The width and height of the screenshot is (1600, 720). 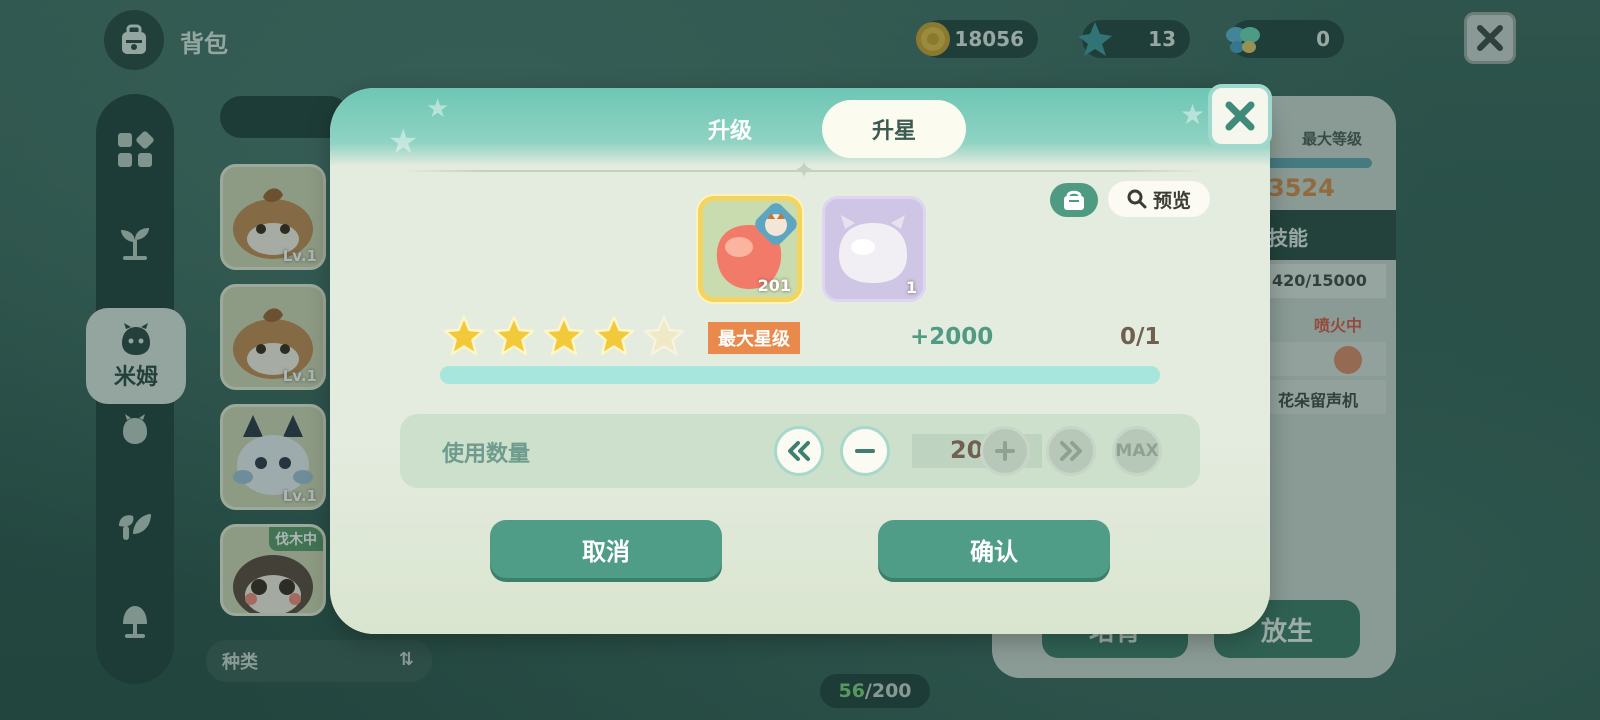 What do you see at coordinates (1140, 337) in the screenshot?
I see `star-progress-ratio: 0/1` at bounding box center [1140, 337].